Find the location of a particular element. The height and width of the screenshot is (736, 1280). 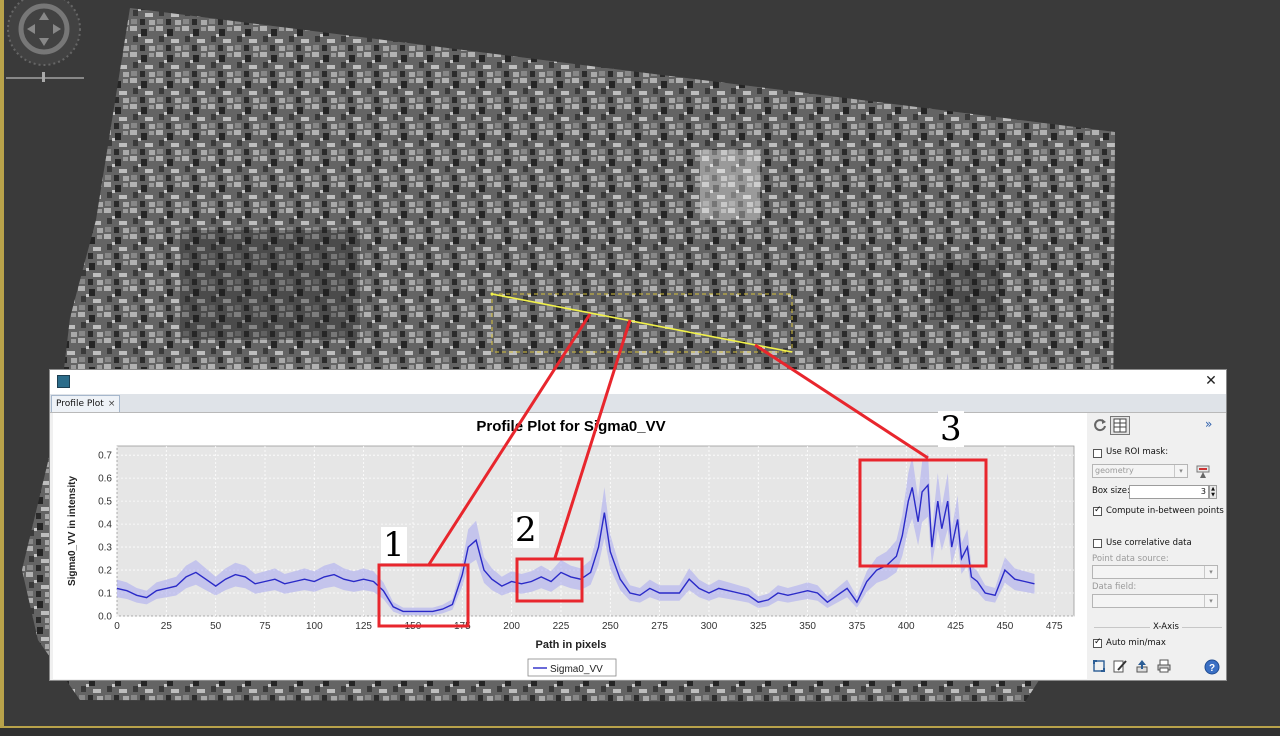

x-tick-label: 475 is located at coordinates (1054, 626).